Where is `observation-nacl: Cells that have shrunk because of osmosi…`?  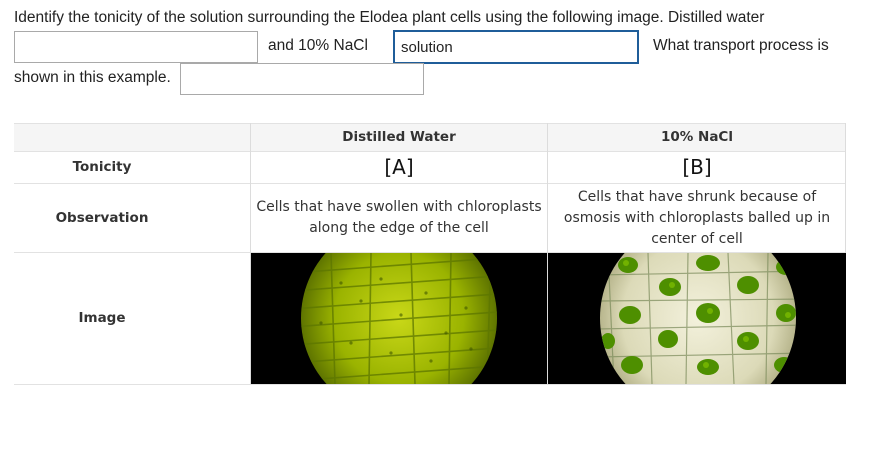 observation-nacl: Cells that have shrunk because of osmosi… is located at coordinates (697, 217).